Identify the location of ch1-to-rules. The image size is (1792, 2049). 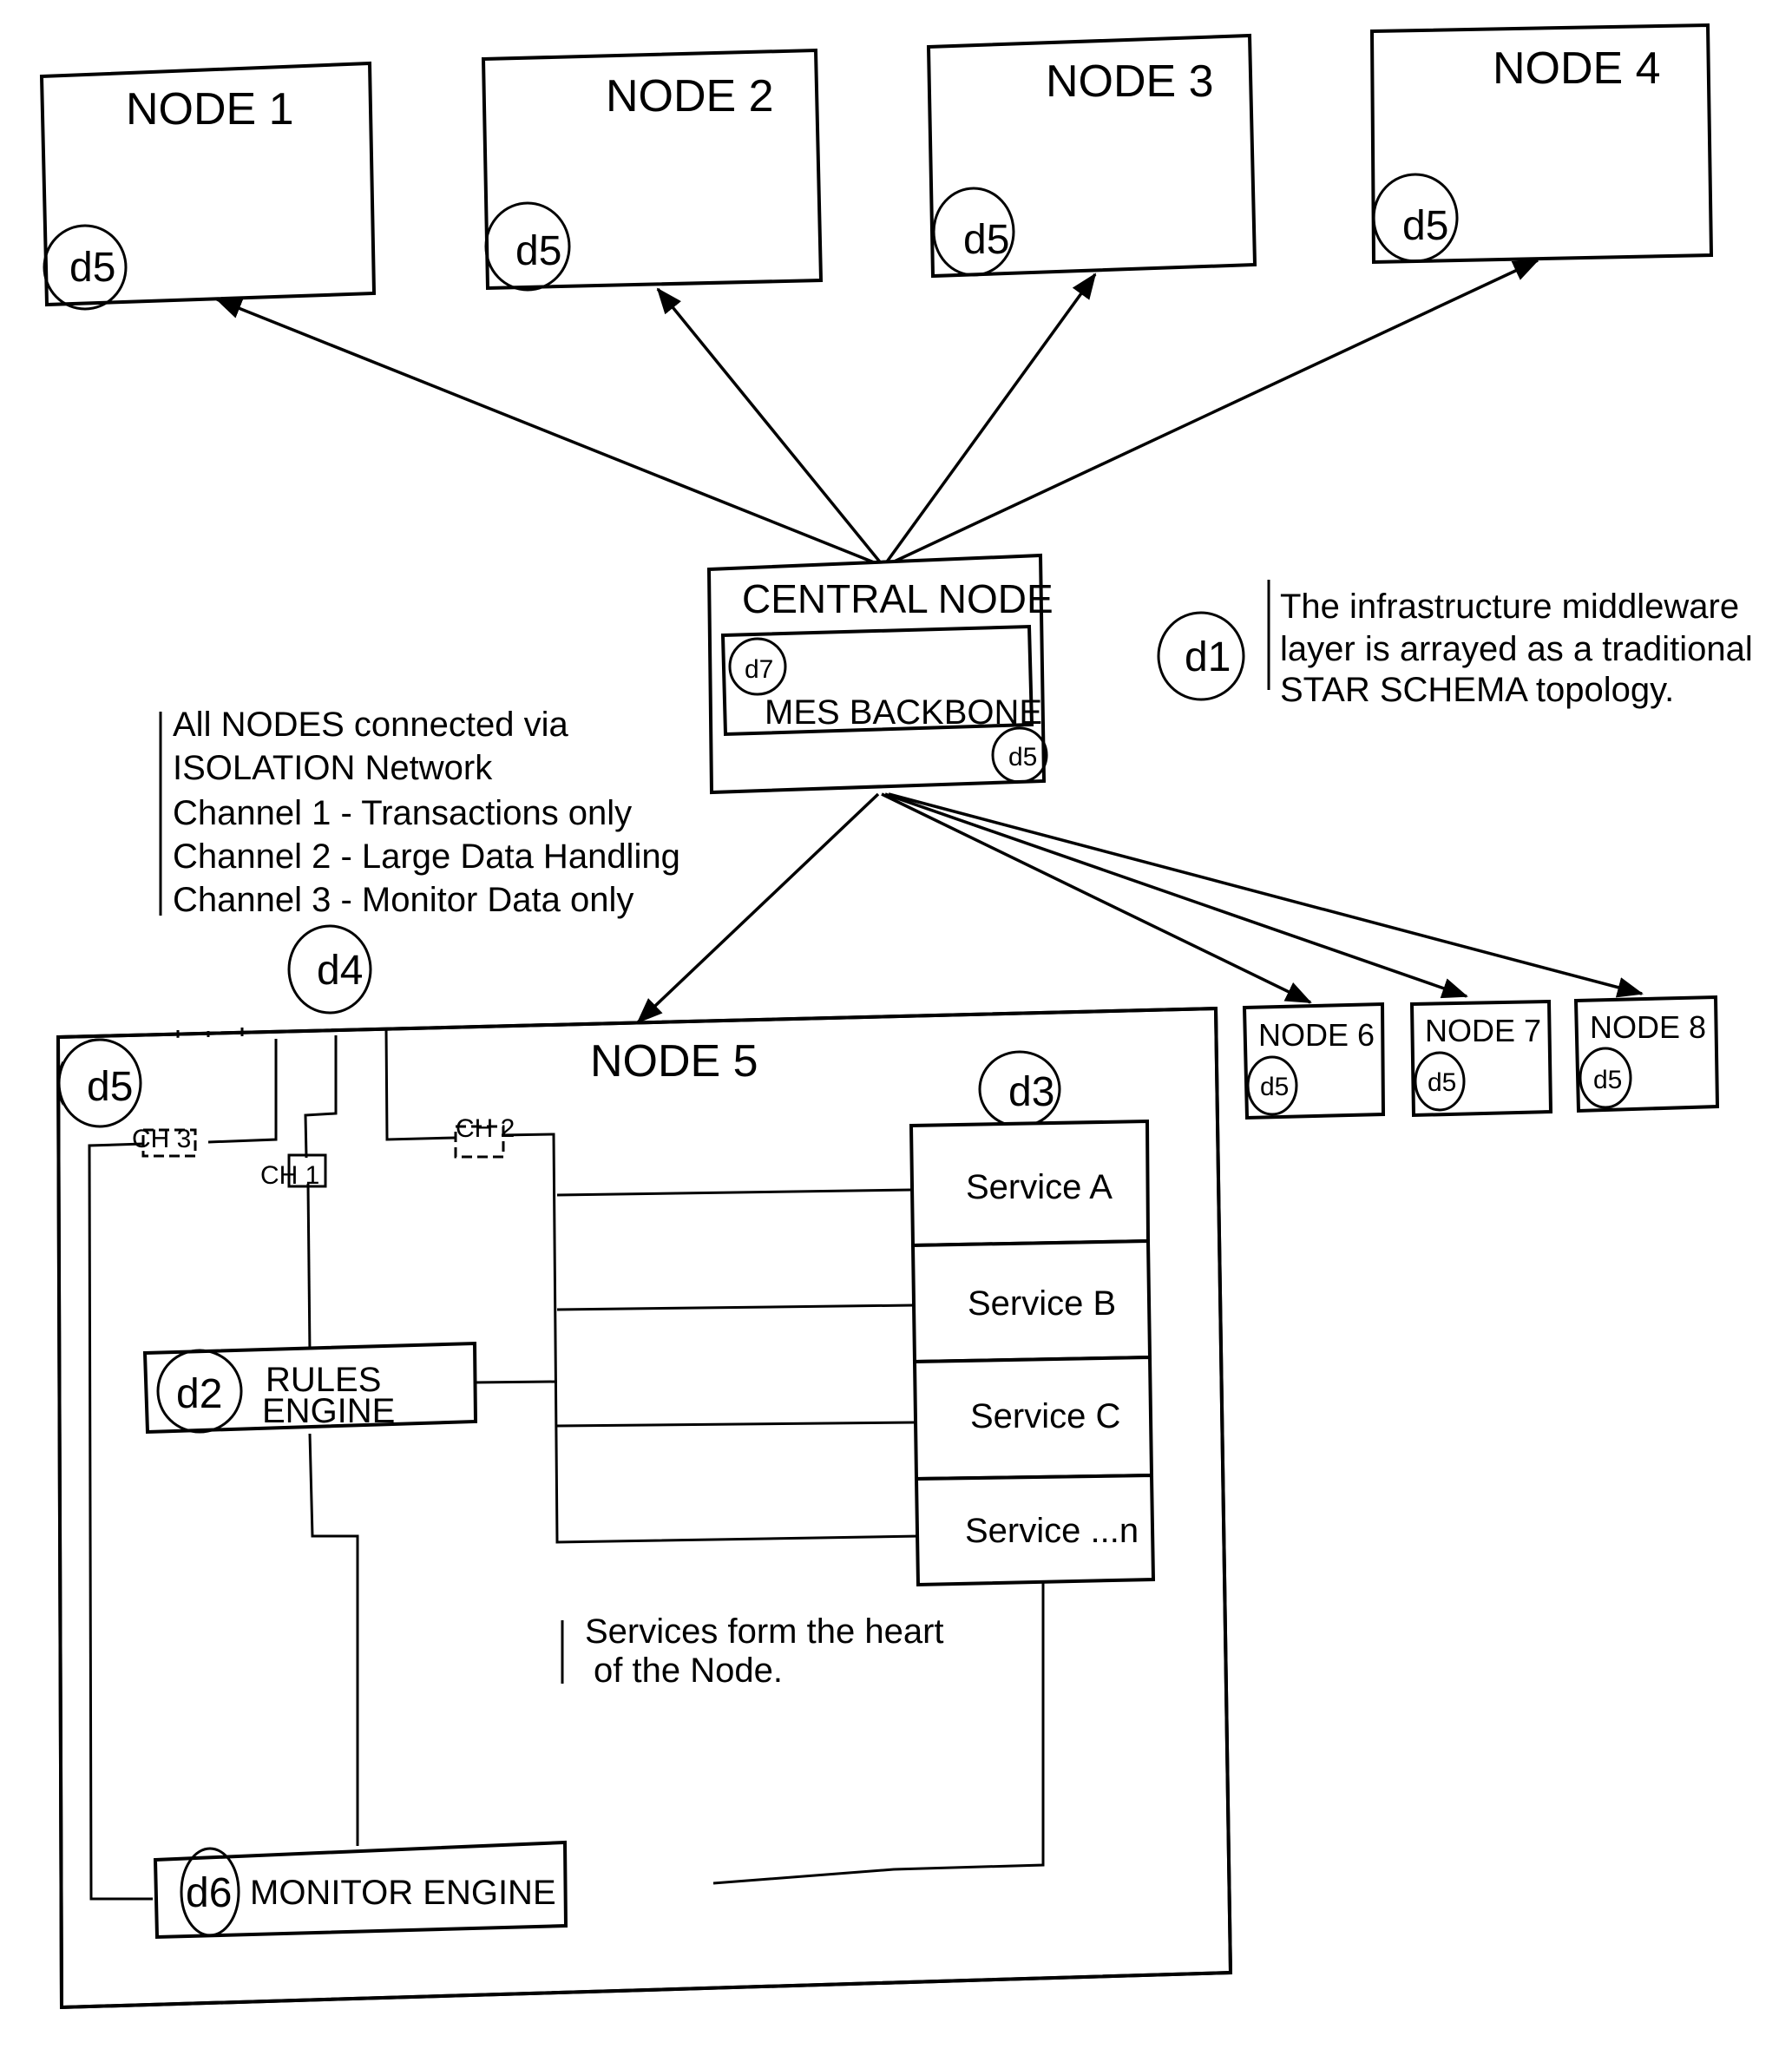
(309, 1269).